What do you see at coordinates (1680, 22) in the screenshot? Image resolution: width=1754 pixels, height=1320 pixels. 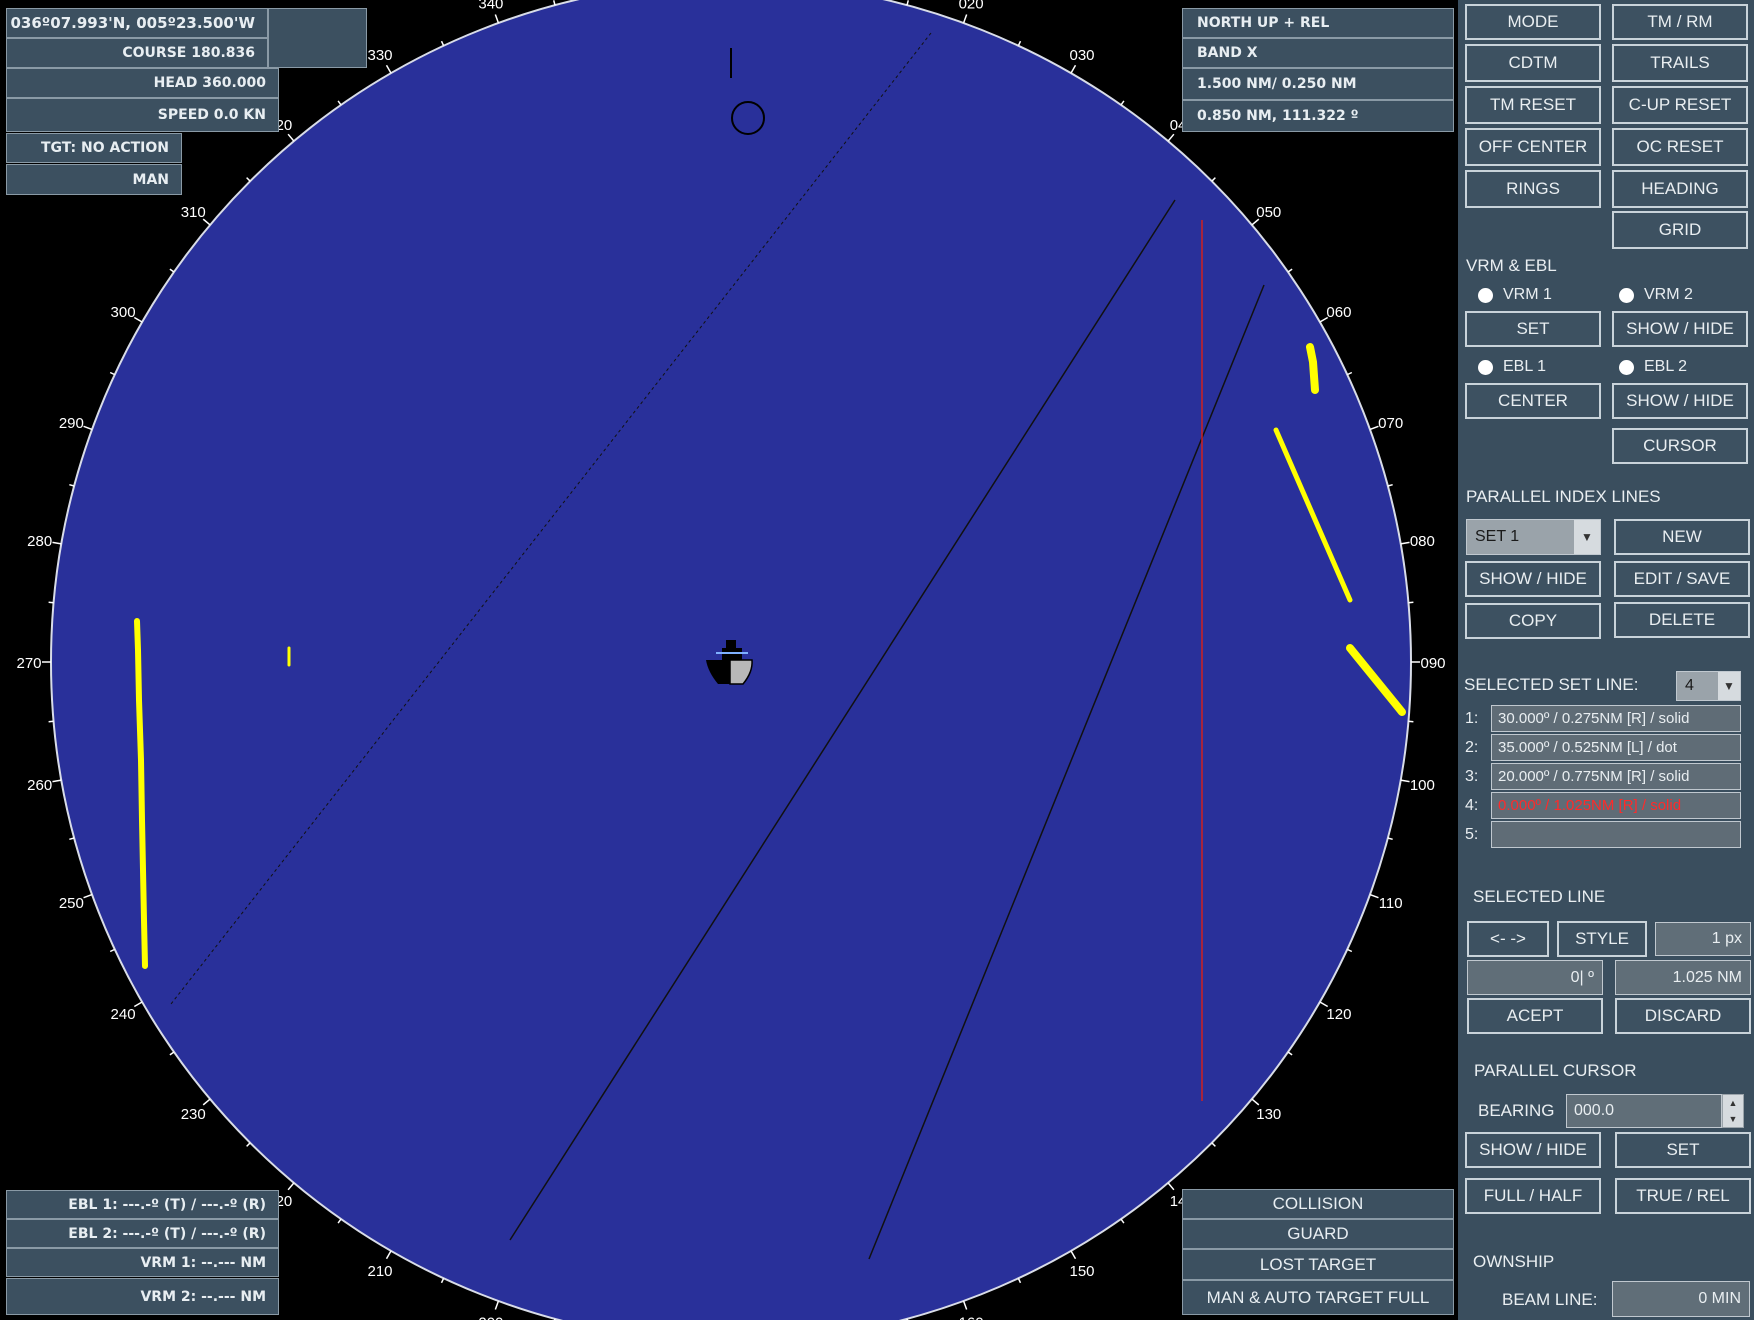 I see `tm-rm-button: TM / RM` at bounding box center [1680, 22].